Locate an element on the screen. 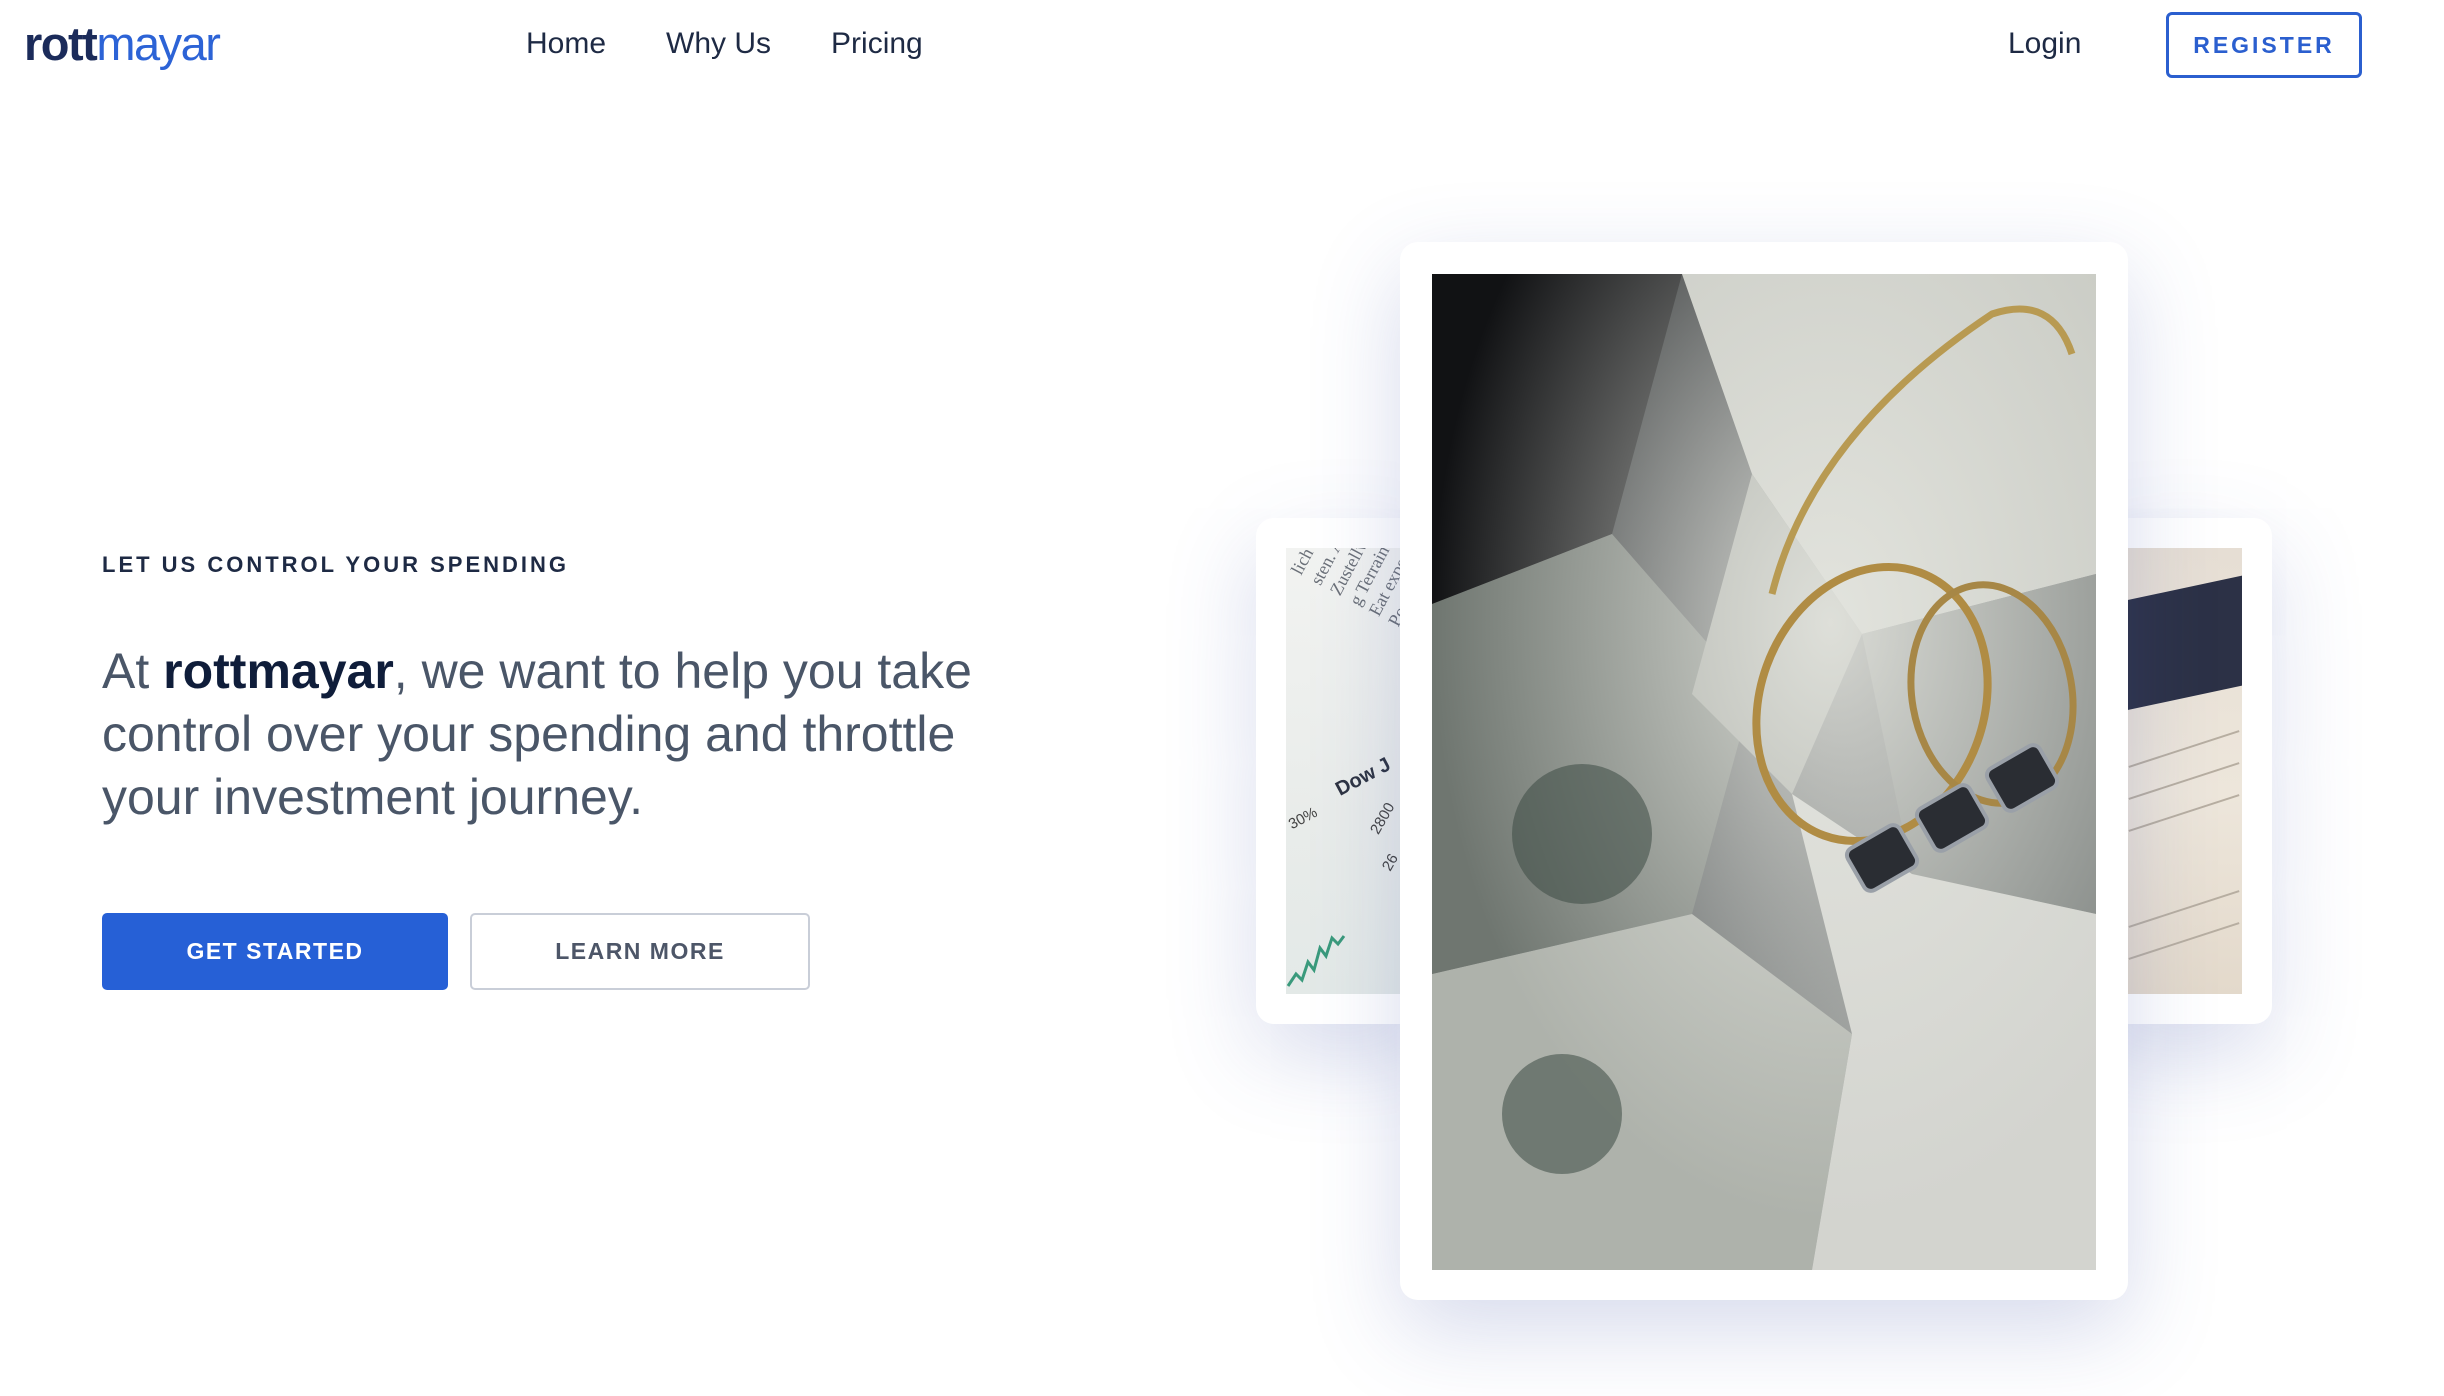 The height and width of the screenshot is (1396, 2444). learn-more-button: LEARN MORE is located at coordinates (640, 951).